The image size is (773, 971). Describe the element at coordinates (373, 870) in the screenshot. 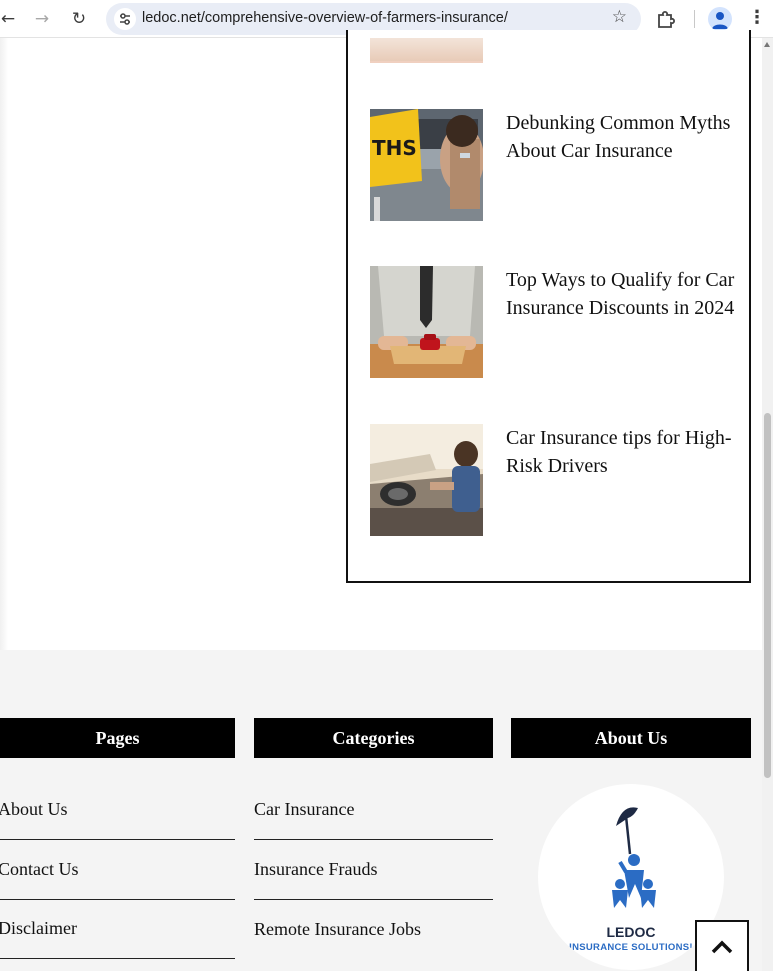

I see `footer-link-insurance-frauds: Insurance Frauds` at that location.